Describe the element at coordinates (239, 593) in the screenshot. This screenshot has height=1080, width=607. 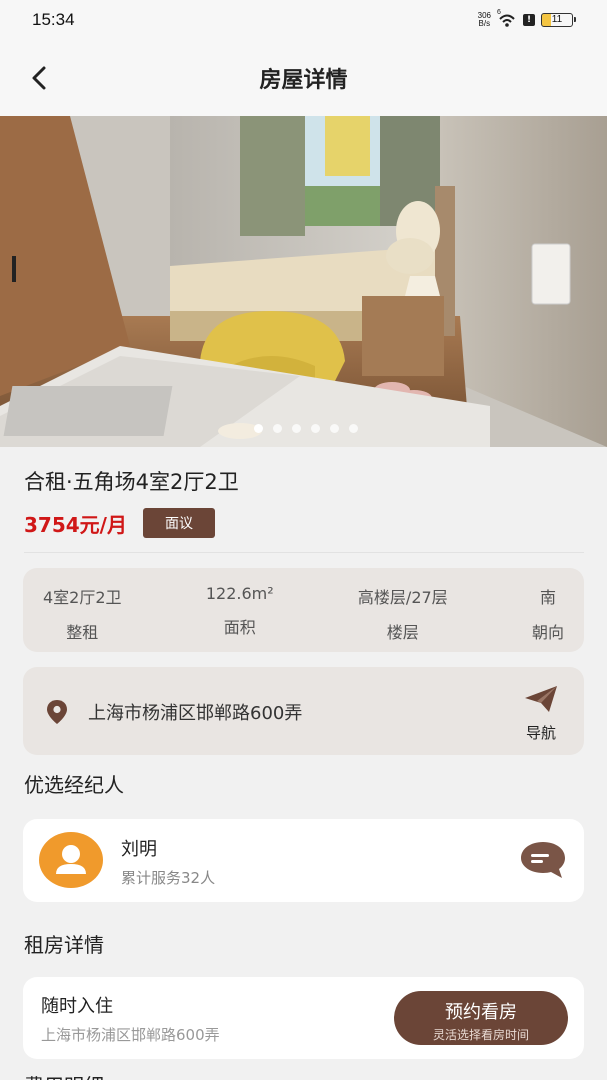
I see `spec-value: 122.6m²` at that location.